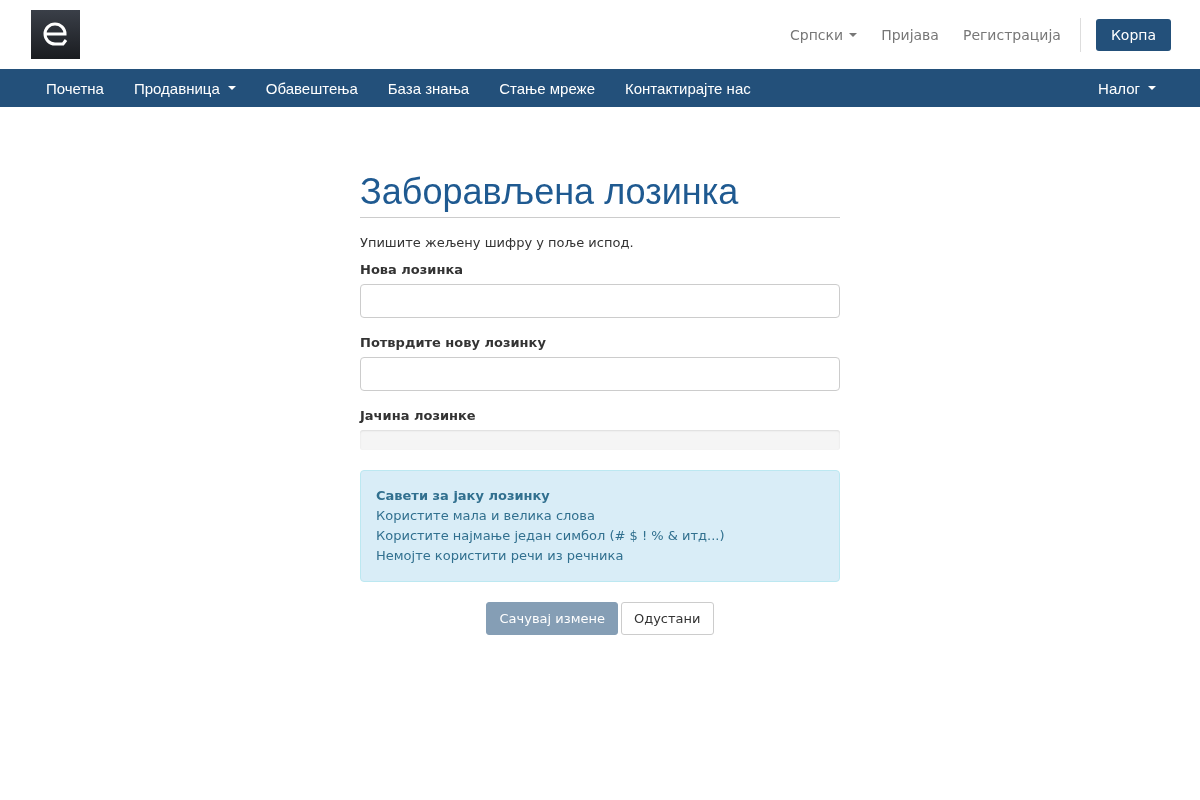 The width and height of the screenshot is (1200, 800). What do you see at coordinates (1133, 34) in the screenshot?
I see `cart-button: Корпа` at bounding box center [1133, 34].